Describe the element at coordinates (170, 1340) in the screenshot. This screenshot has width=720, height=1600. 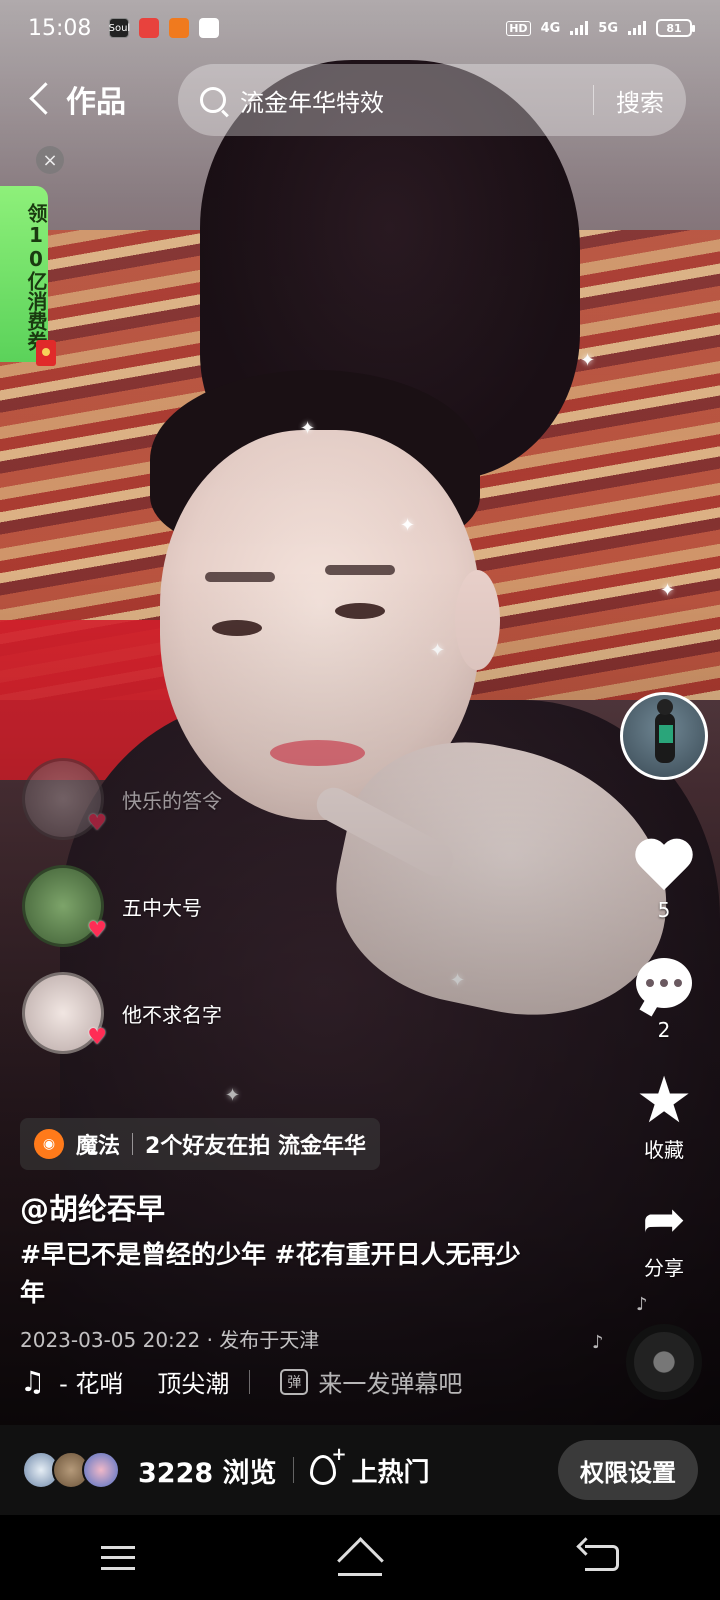
I see `post-meta: 2023-03-05 20:22 · 发布于天津` at that location.